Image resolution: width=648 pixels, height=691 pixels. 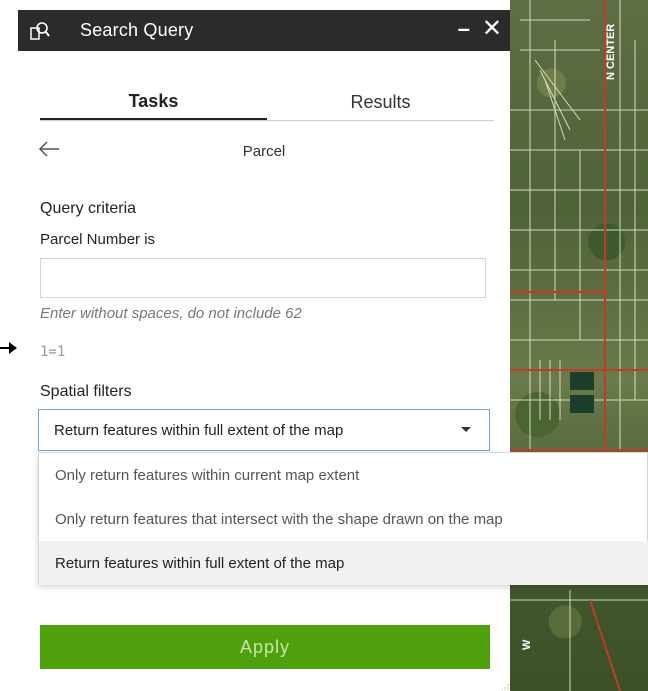 What do you see at coordinates (505, 685) in the screenshot?
I see `resize-grip-icon` at bounding box center [505, 685].